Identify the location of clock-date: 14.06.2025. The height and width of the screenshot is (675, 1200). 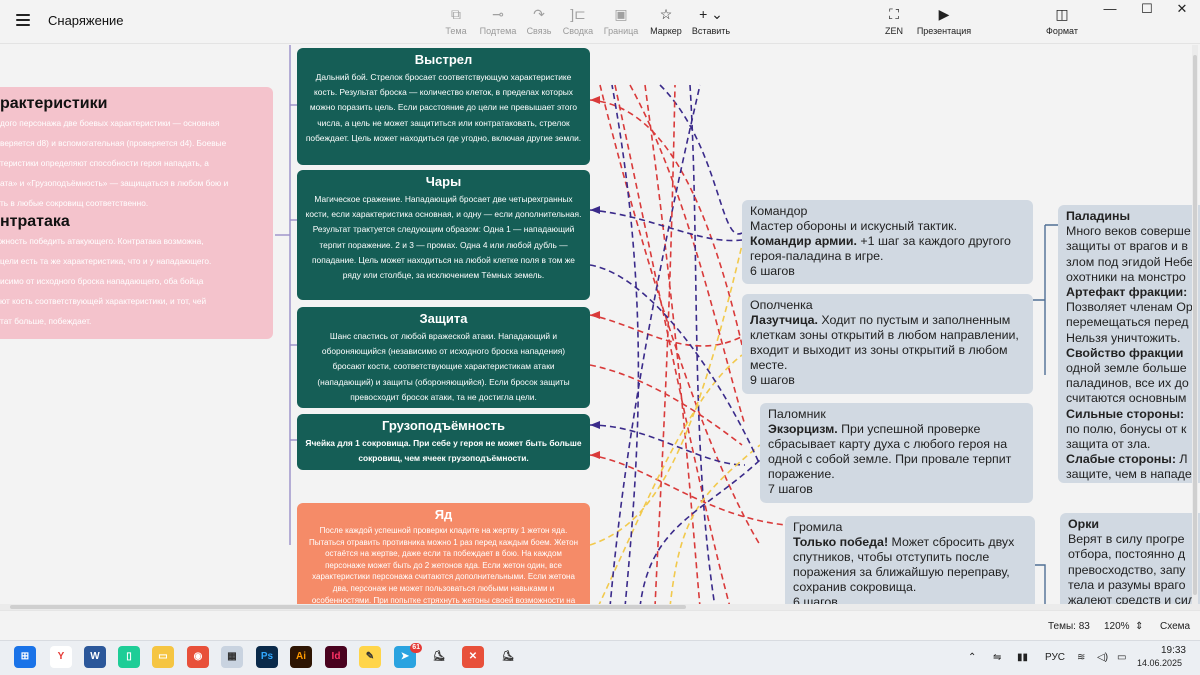
(1159, 663).